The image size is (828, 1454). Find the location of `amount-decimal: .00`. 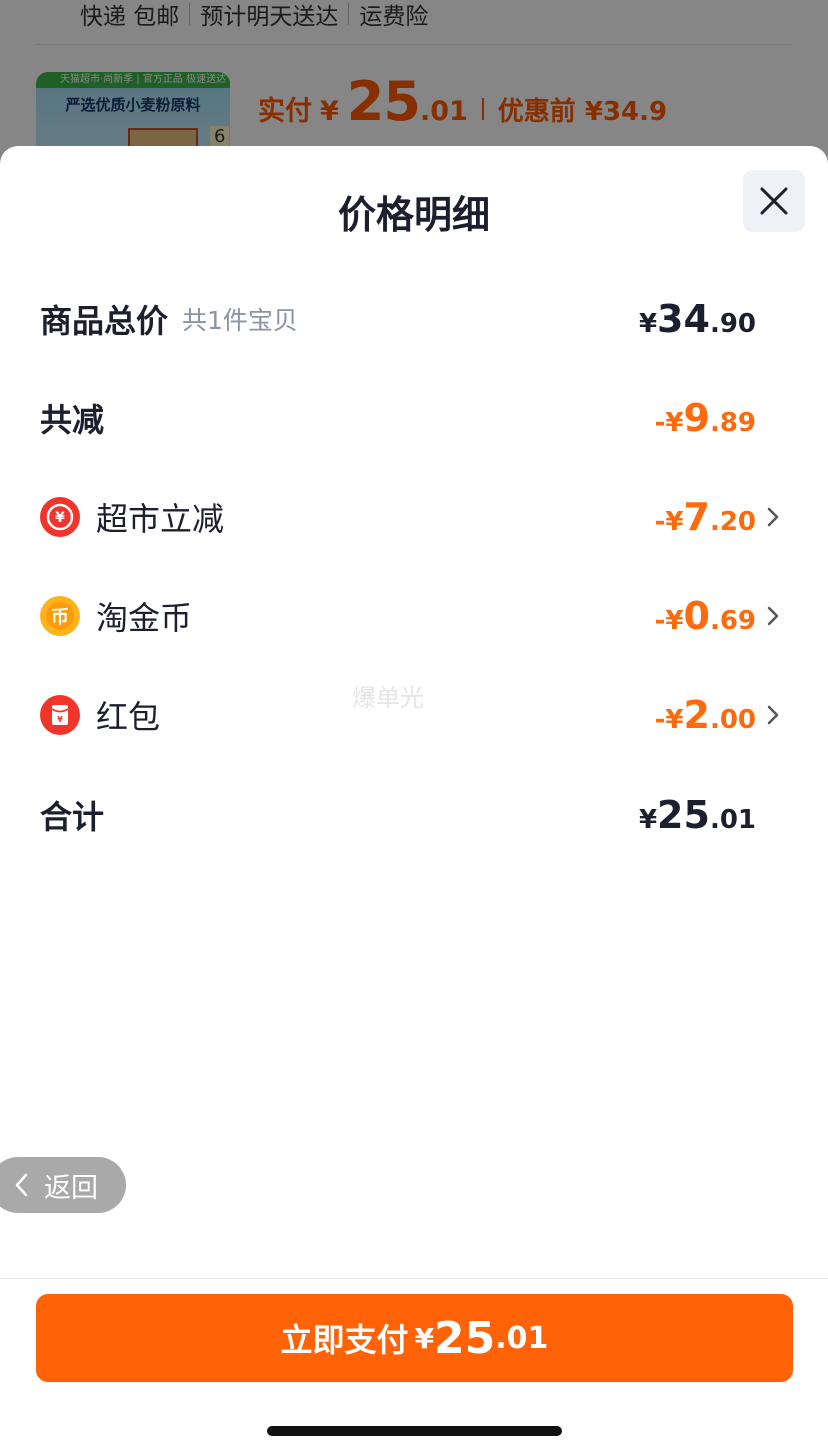

amount-decimal: .00 is located at coordinates (732, 720).